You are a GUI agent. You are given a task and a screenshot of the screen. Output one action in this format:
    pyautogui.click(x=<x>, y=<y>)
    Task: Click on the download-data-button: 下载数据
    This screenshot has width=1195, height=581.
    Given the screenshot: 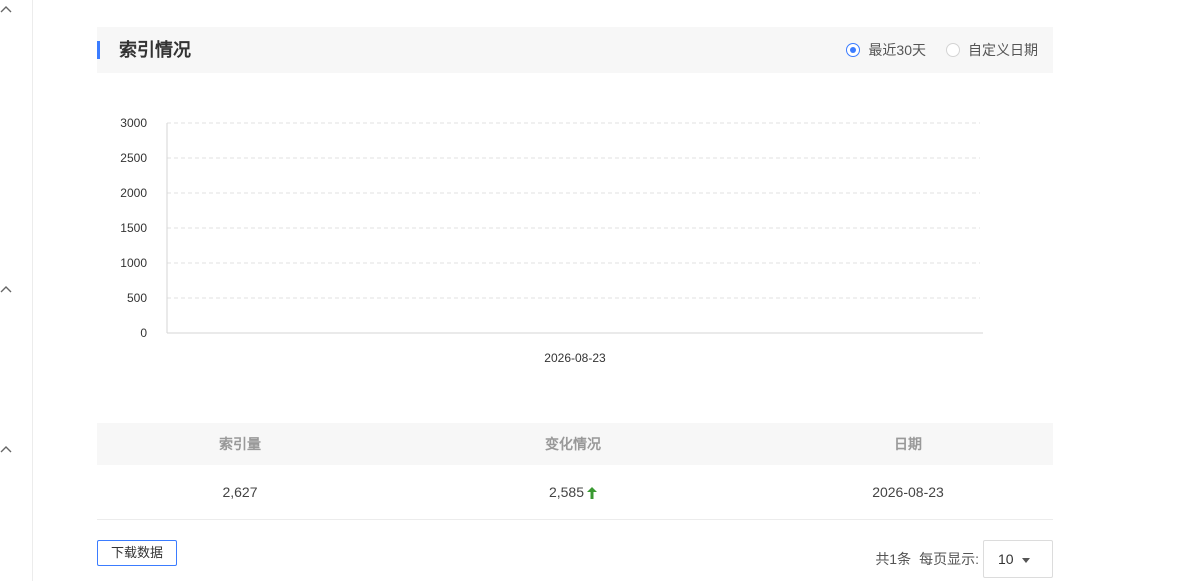 What is the action you would take?
    pyautogui.click(x=137, y=553)
    